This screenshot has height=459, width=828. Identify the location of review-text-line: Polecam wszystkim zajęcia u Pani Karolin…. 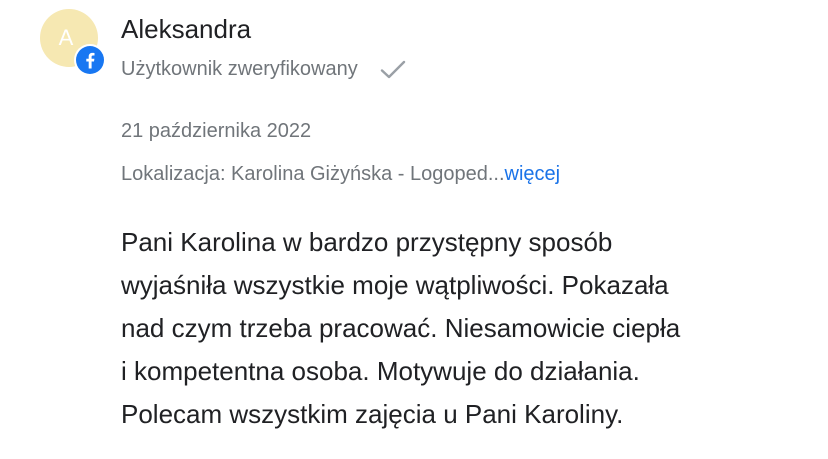
(372, 414).